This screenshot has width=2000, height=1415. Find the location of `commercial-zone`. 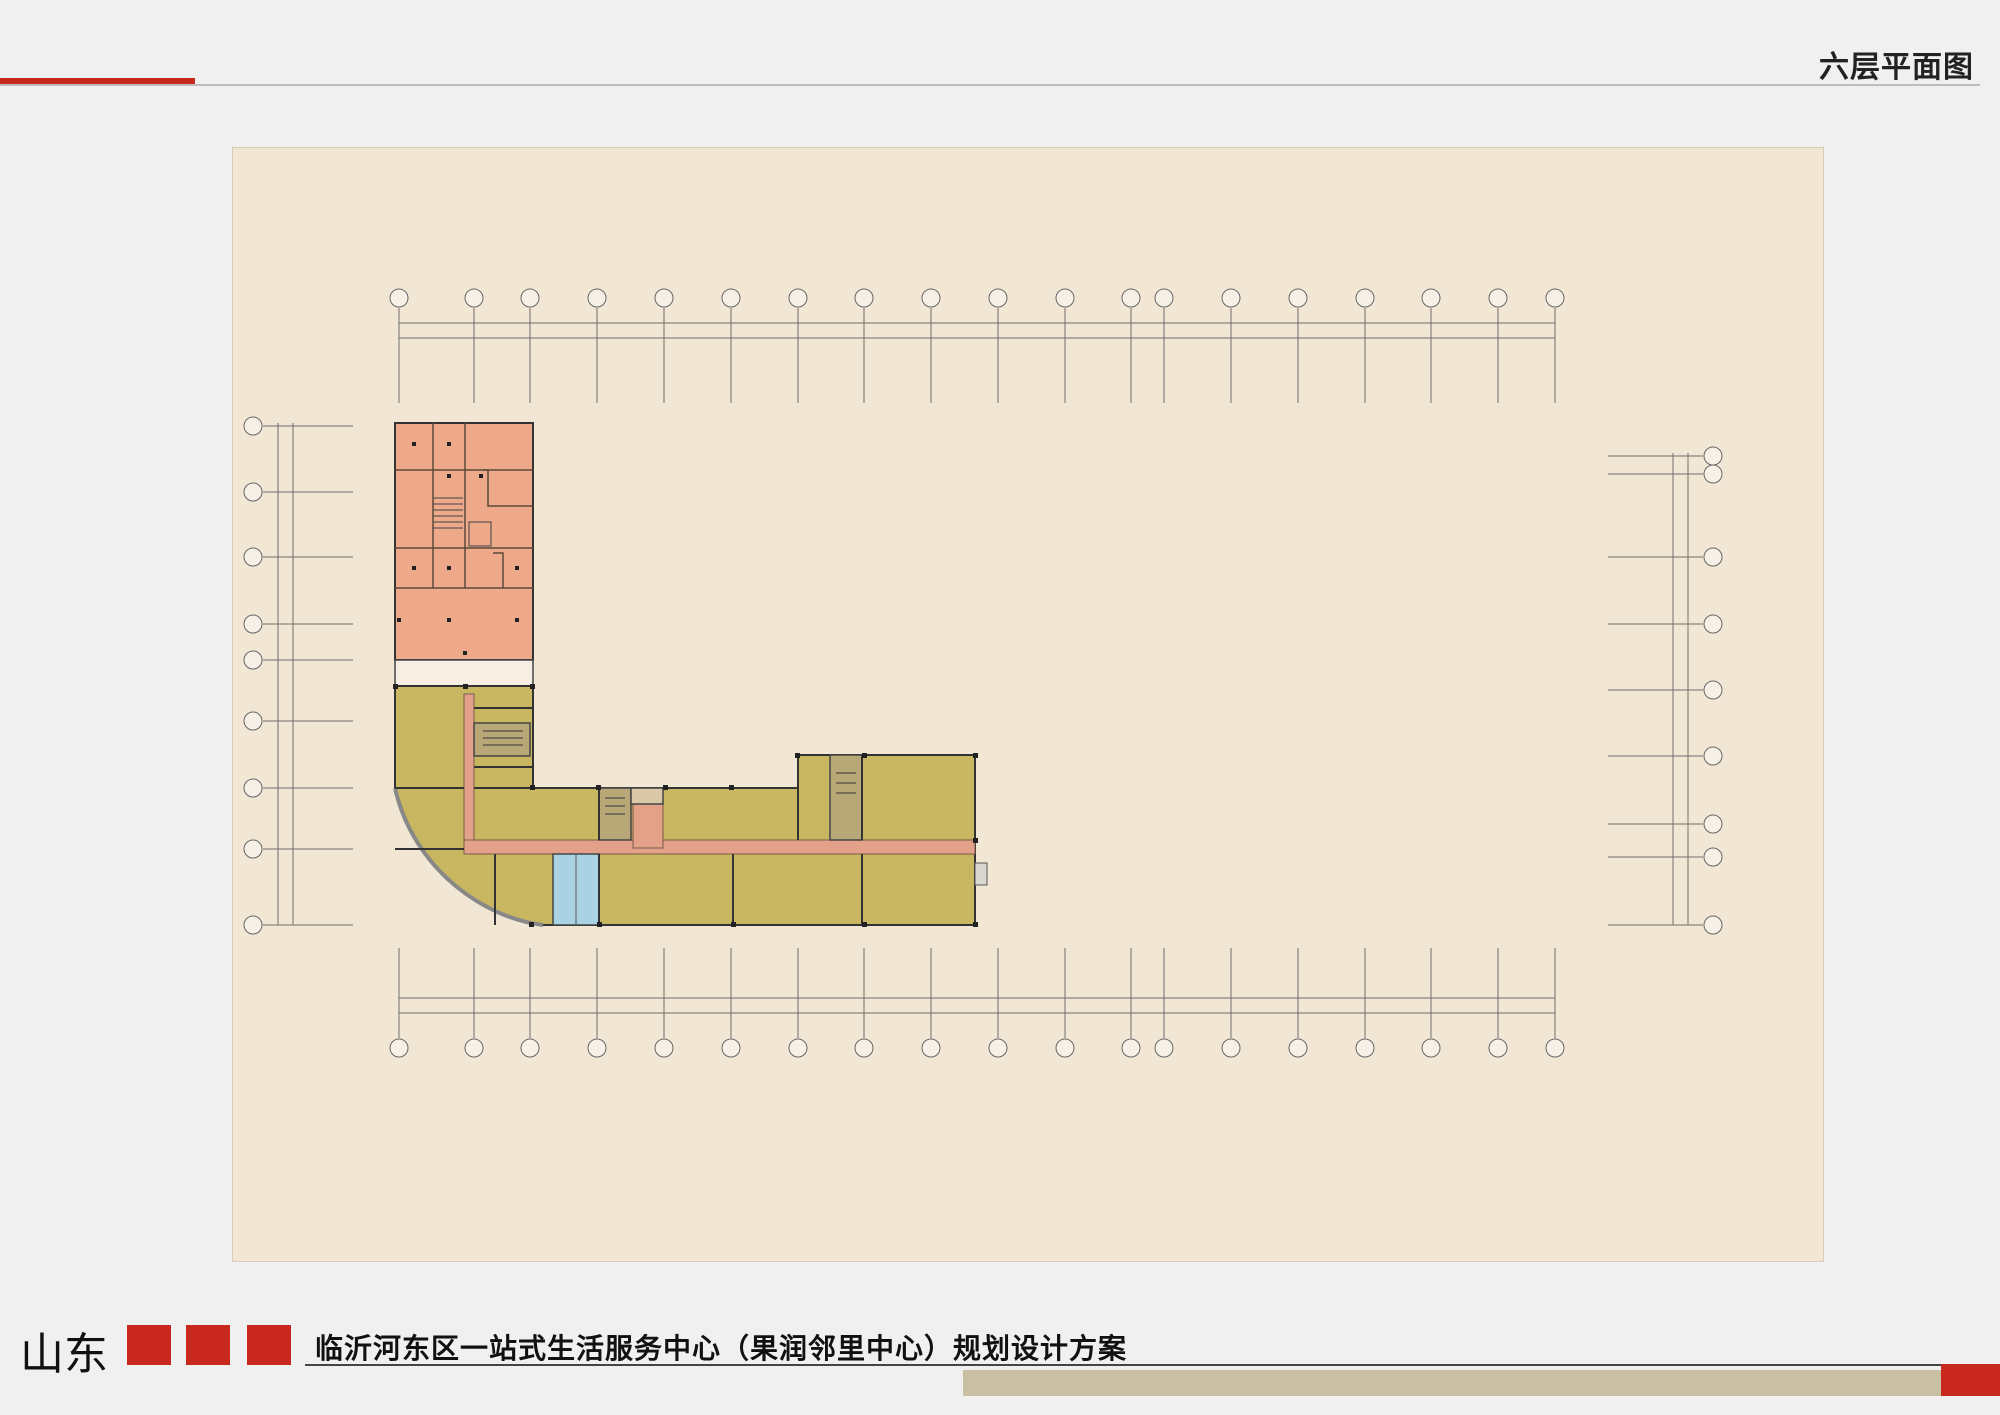

commercial-zone is located at coordinates (685, 805).